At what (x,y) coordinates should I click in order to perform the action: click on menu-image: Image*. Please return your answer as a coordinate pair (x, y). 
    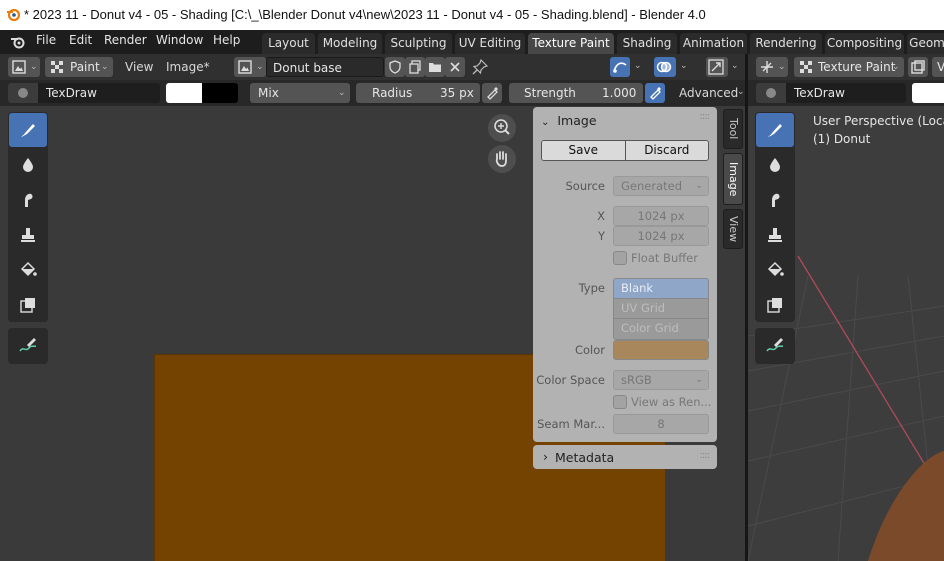
    Looking at the image, I should click on (188, 67).